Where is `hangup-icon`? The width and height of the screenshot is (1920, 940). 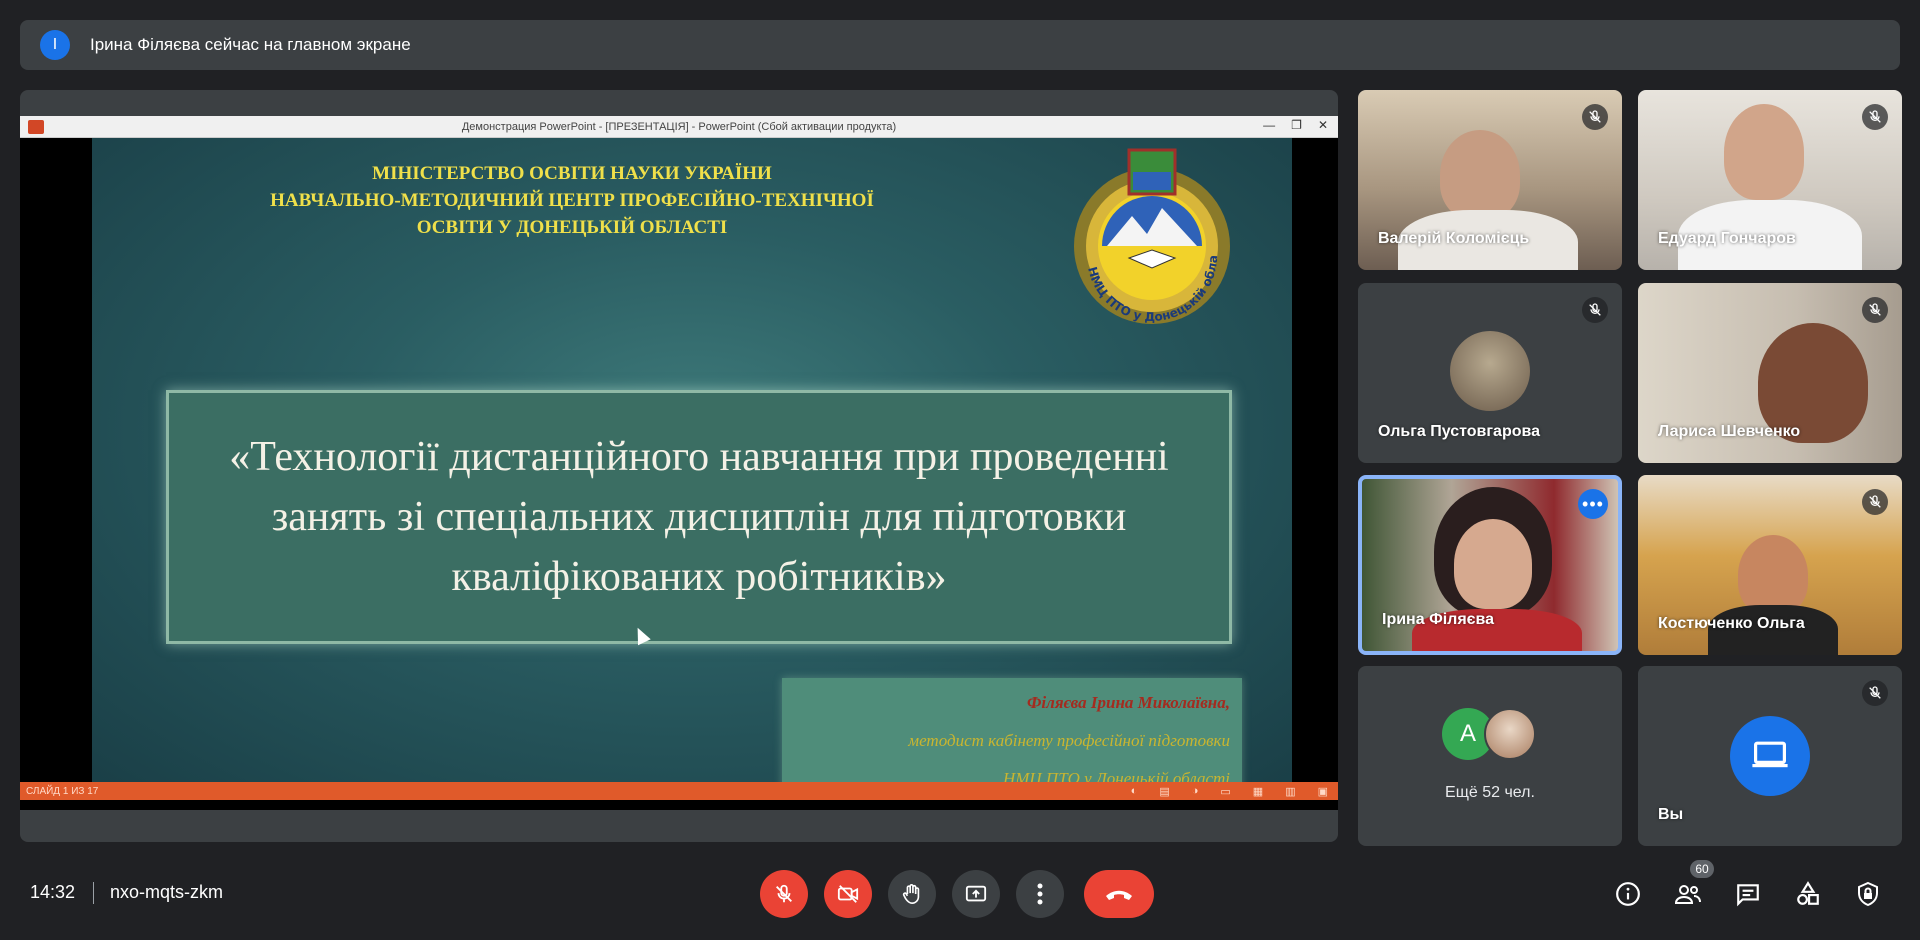
hangup-icon is located at coordinates (1119, 895).